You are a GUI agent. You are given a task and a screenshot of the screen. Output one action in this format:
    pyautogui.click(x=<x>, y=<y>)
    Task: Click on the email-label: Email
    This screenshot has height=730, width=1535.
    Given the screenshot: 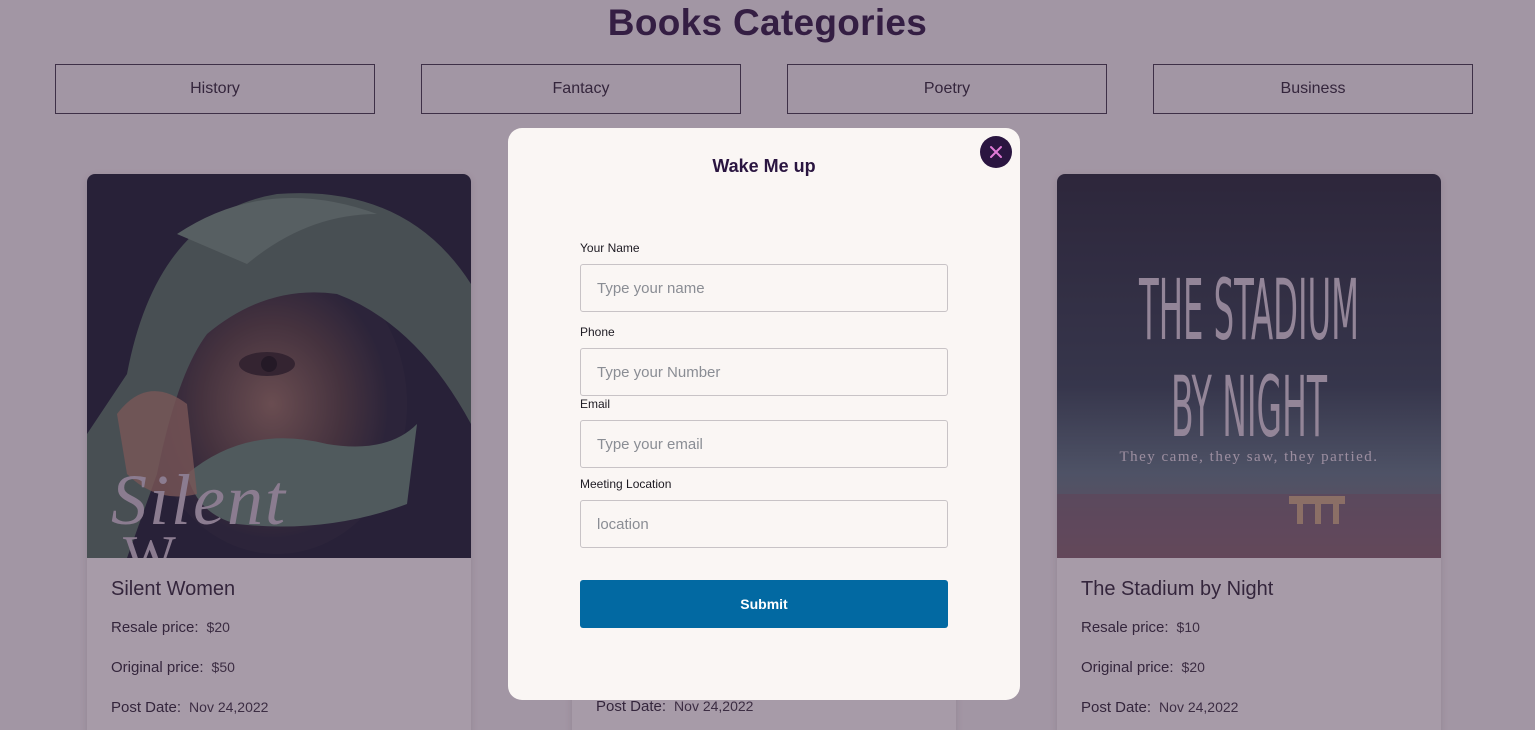 What is the action you would take?
    pyautogui.click(x=595, y=404)
    